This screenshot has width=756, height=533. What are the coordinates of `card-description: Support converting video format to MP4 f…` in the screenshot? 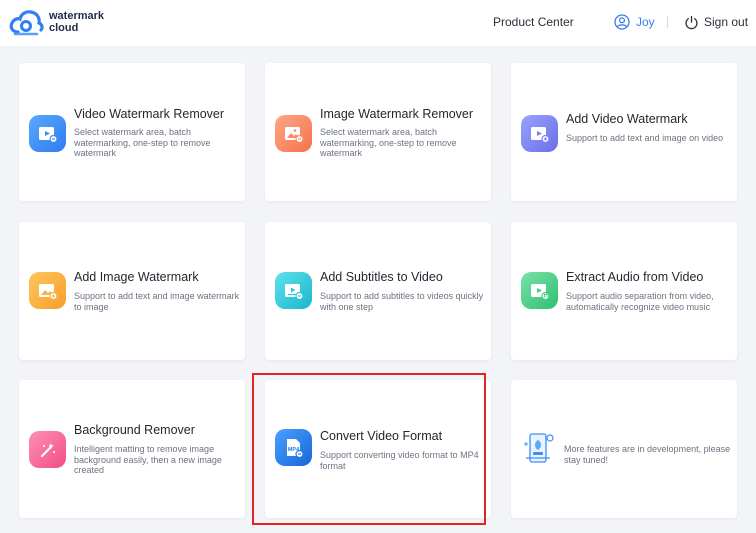 It's located at (399, 460).